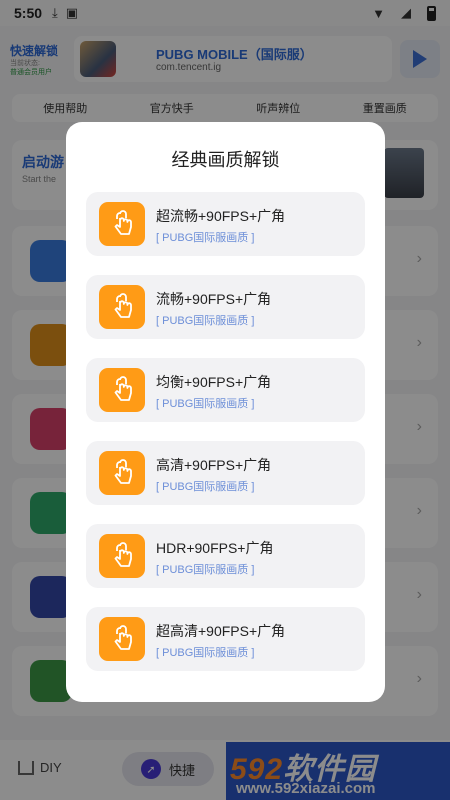 This screenshot has height=800, width=450. I want to click on option-title: 高清+90FPS+广角, so click(214, 465).